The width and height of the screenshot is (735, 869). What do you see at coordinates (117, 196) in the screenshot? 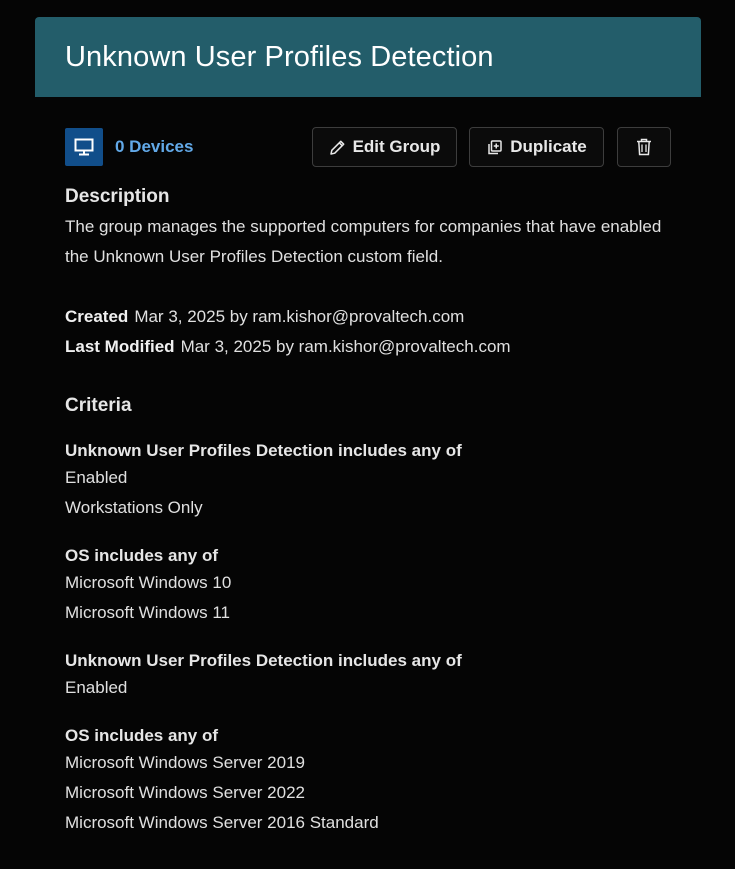
I see `description-heading: Description` at bounding box center [117, 196].